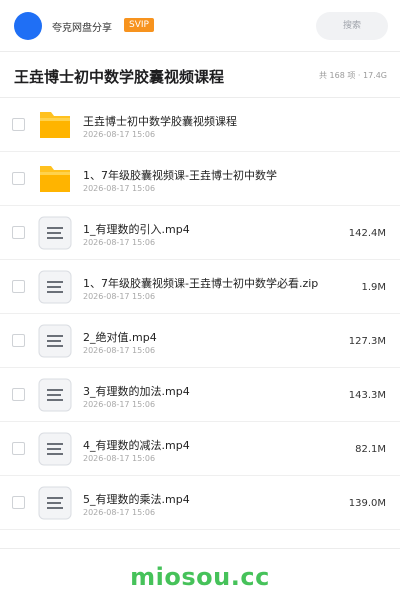 The height and width of the screenshot is (600, 400). Describe the element at coordinates (201, 283) in the screenshot. I see `file-name: 1、7年级胶囊视频课-王垚博士初中数学必看.zip` at that location.